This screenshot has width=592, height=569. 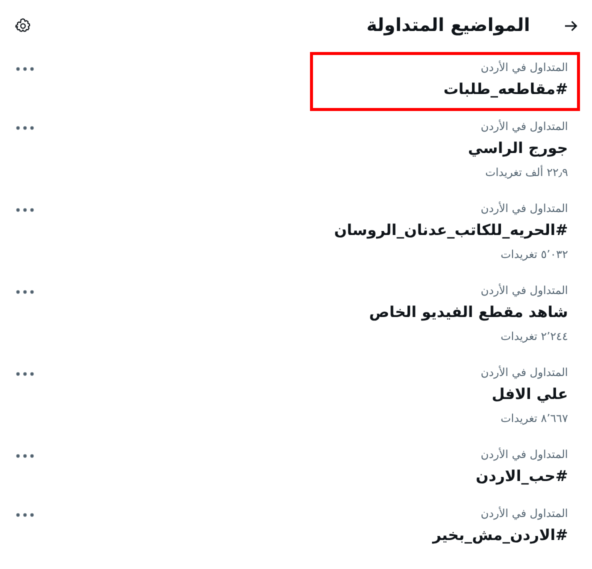 What do you see at coordinates (534, 255) in the screenshot?
I see `tweet-count: ٥٬٠٣٢ تغريدات` at bounding box center [534, 255].